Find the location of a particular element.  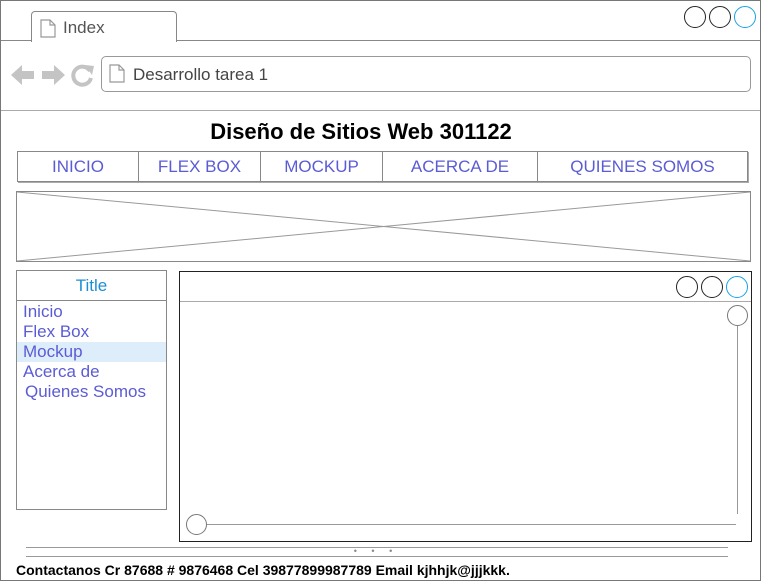

tab-bar: Index is located at coordinates (380, 21).